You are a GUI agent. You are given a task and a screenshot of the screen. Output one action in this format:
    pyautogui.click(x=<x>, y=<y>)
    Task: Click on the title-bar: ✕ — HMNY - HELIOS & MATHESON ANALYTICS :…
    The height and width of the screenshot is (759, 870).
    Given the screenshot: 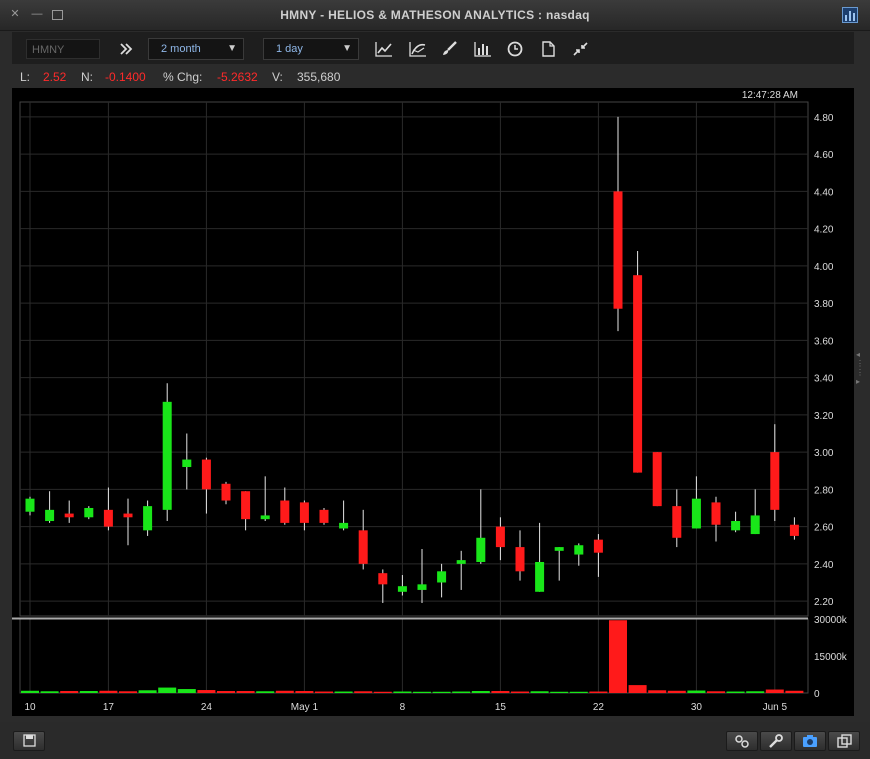 What is the action you would take?
    pyautogui.click(x=435, y=15)
    